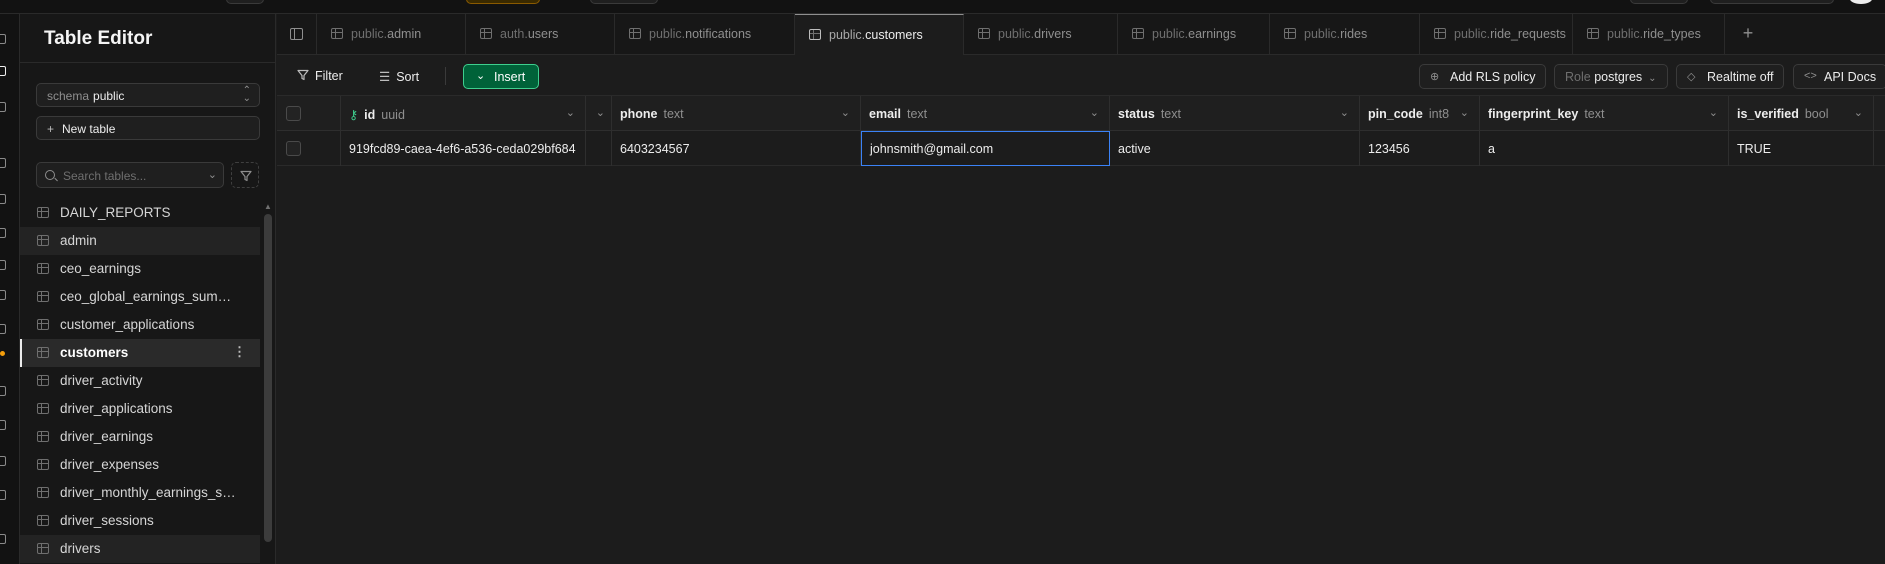 The image size is (1885, 564). Describe the element at coordinates (1839, 76) in the screenshot. I see `api-docs-button: <> API Docs` at that location.